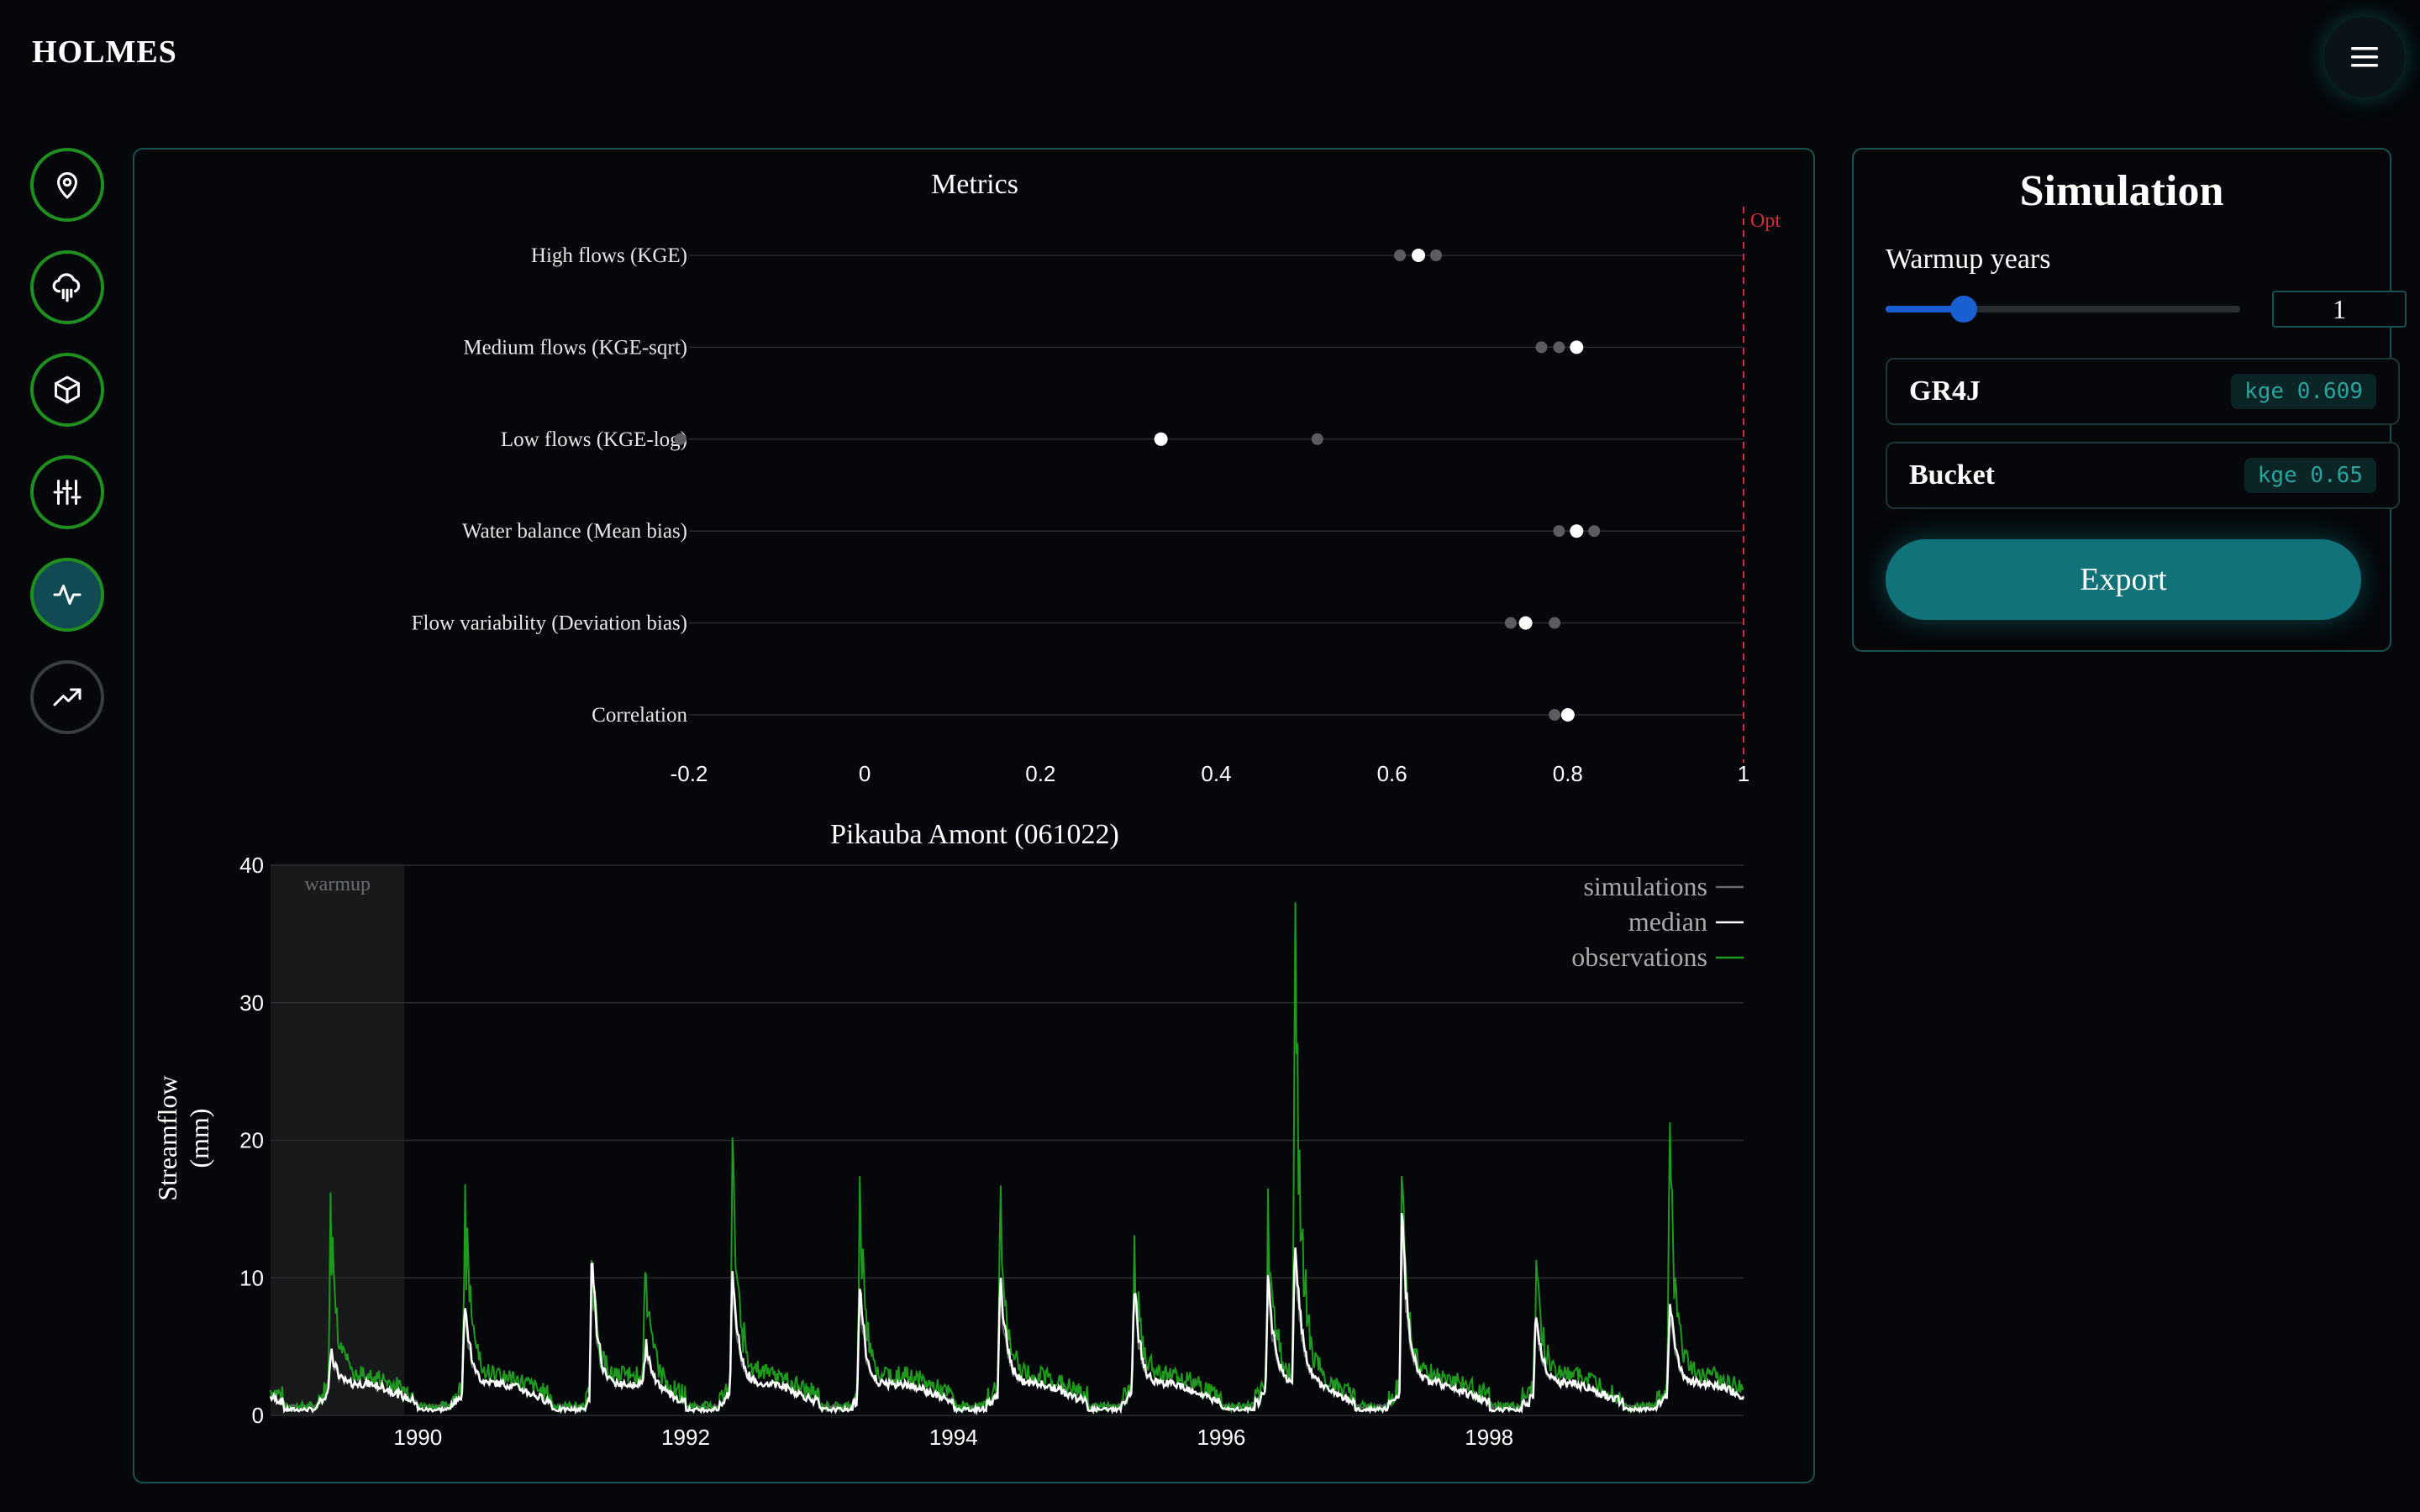 Image resolution: width=2420 pixels, height=1512 pixels. I want to click on simulation-title: Simulation, so click(2121, 191).